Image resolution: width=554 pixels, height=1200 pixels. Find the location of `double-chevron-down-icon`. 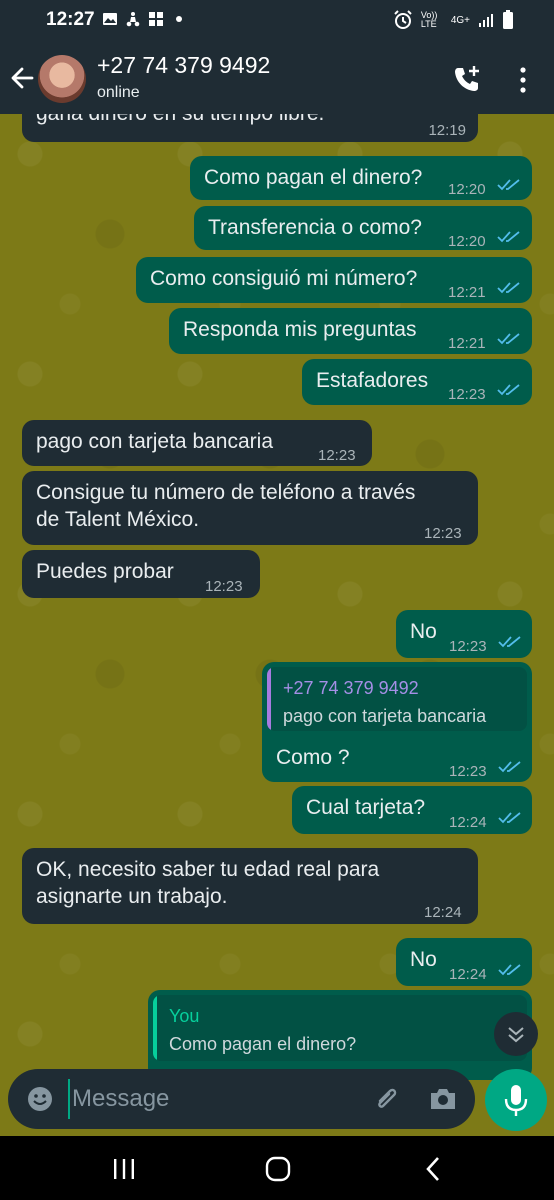

double-chevron-down-icon is located at coordinates (516, 1035).